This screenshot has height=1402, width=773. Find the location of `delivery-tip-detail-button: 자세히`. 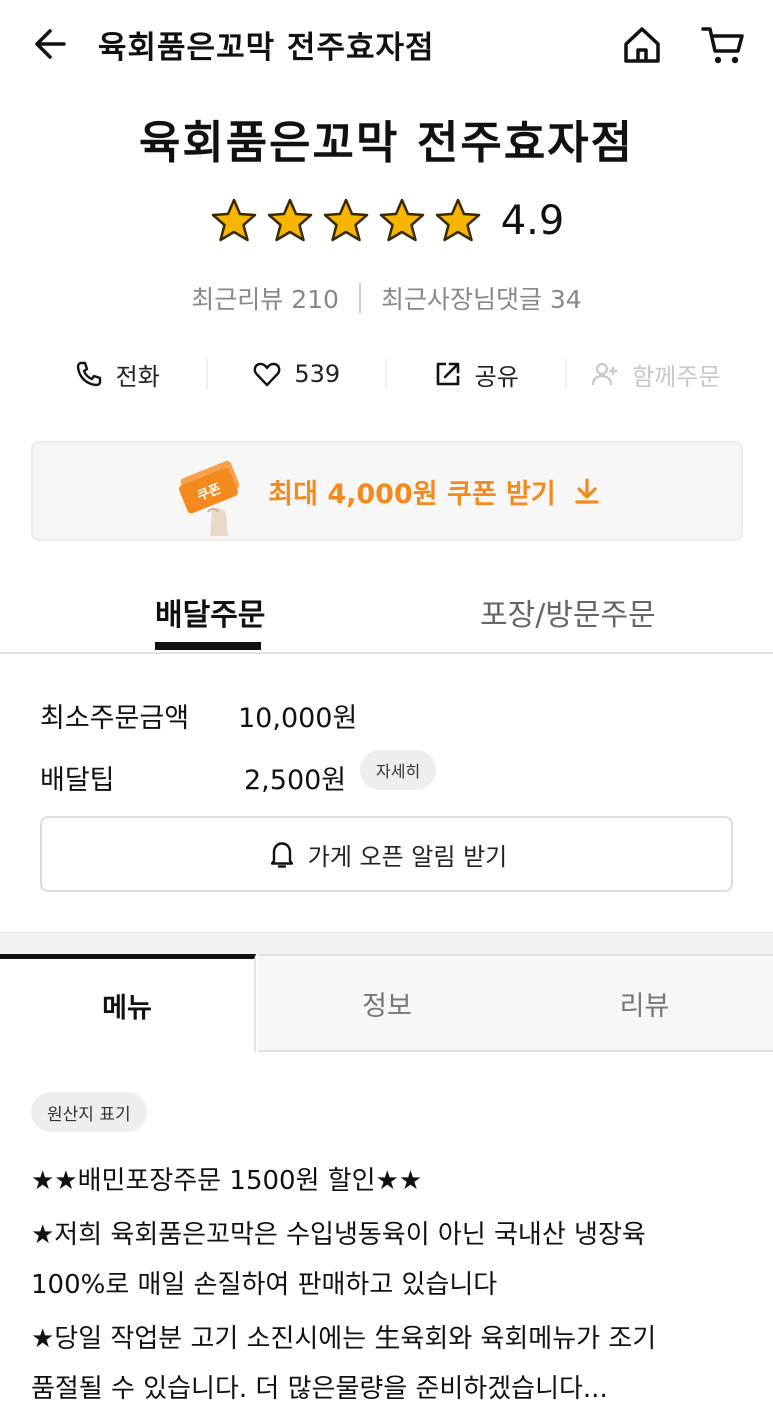

delivery-tip-detail-button: 자세히 is located at coordinates (398, 770).